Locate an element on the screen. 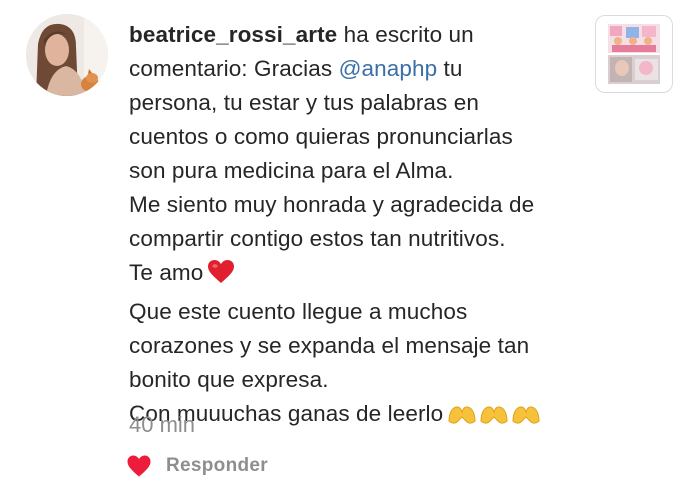 This screenshot has width=700, height=486. comment-line: Con muuuchas ganas de leerlo is located at coordinates (359, 416).